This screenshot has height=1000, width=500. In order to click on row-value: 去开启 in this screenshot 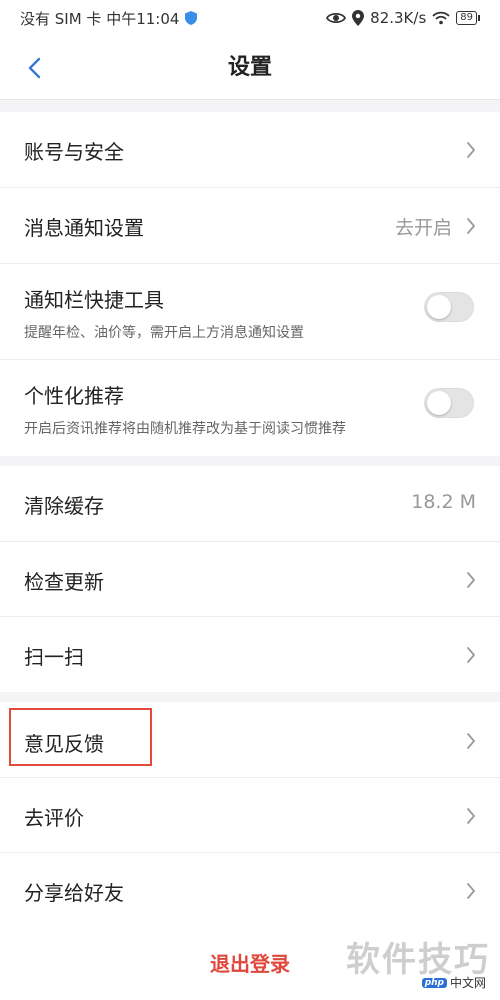, I will do `click(423, 228)`.